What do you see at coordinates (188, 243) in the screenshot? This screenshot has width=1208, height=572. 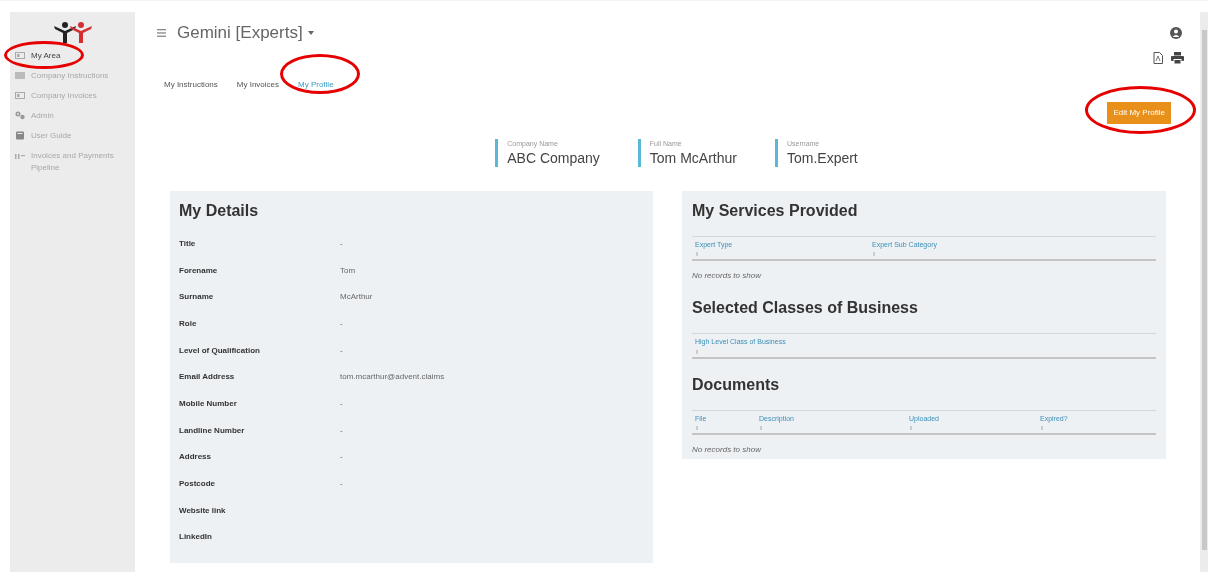 I see `field-label: Title` at bounding box center [188, 243].